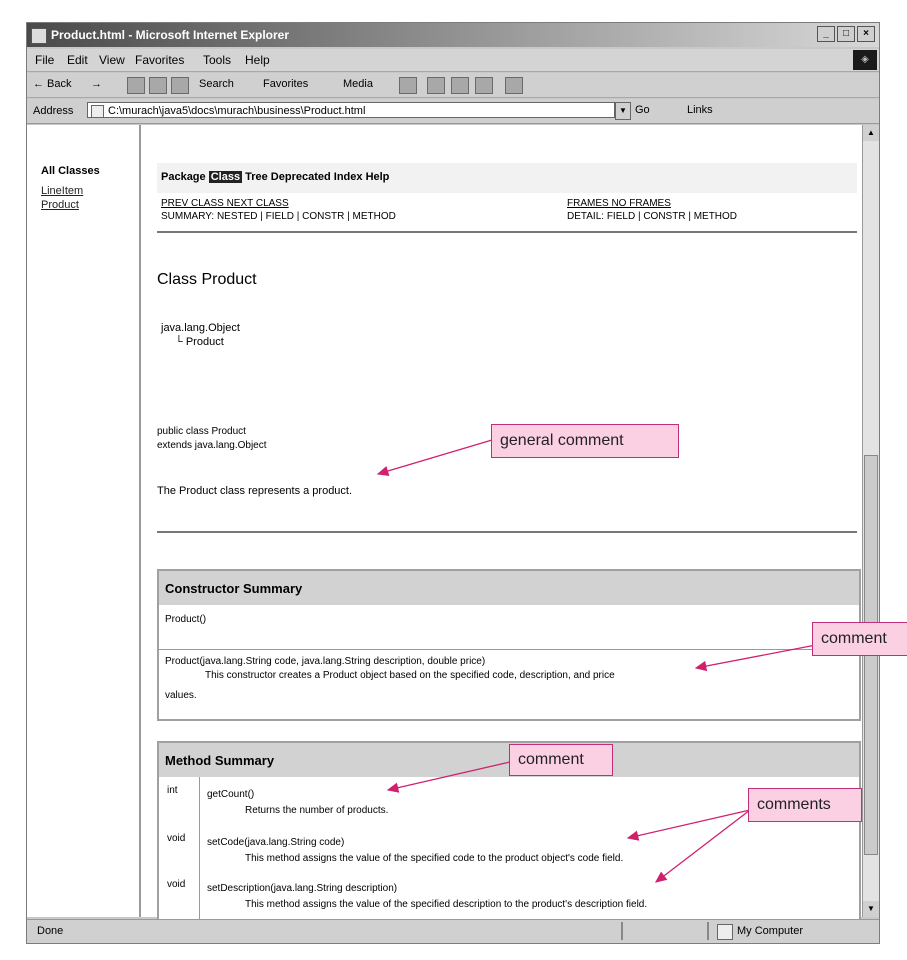  What do you see at coordinates (514, 85) in the screenshot?
I see `discuss-icon` at bounding box center [514, 85].